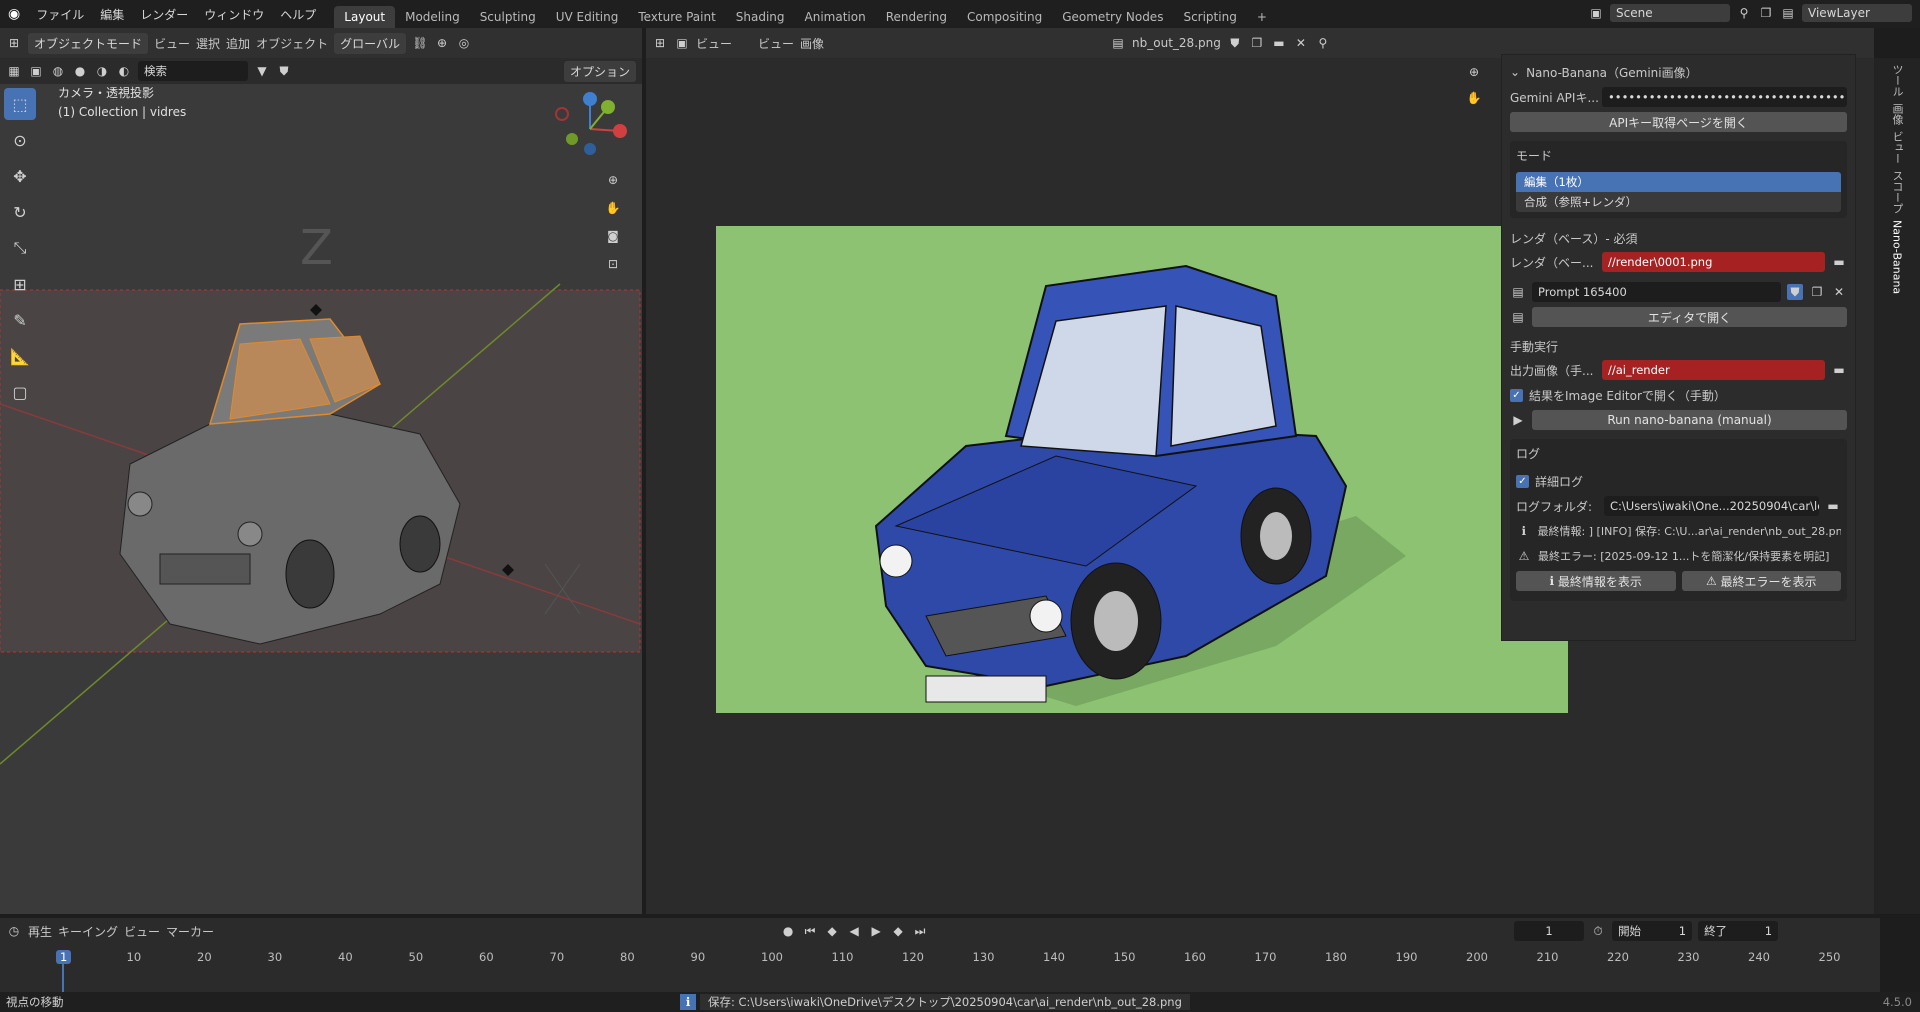  What do you see at coordinates (40, 931) in the screenshot?
I see `menu-playback: 再生` at bounding box center [40, 931].